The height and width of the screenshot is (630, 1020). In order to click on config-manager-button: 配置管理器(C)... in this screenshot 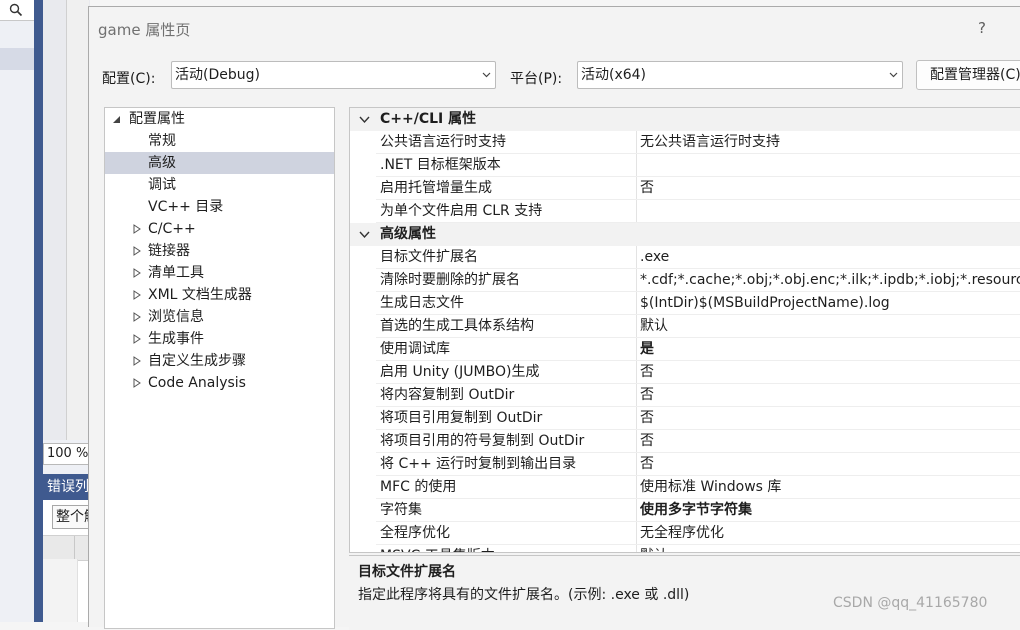, I will do `click(968, 75)`.